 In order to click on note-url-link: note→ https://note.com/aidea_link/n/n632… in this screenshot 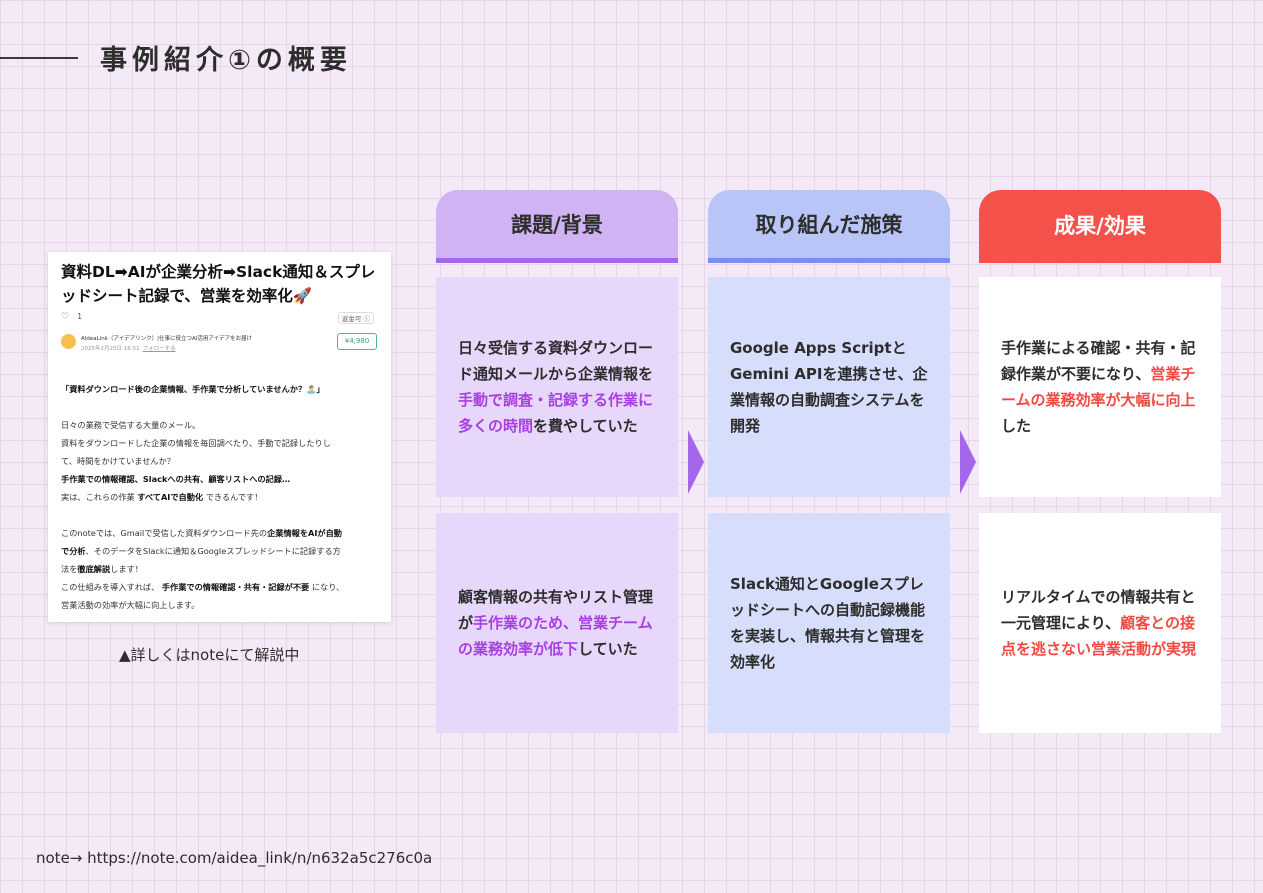, I will do `click(234, 858)`.